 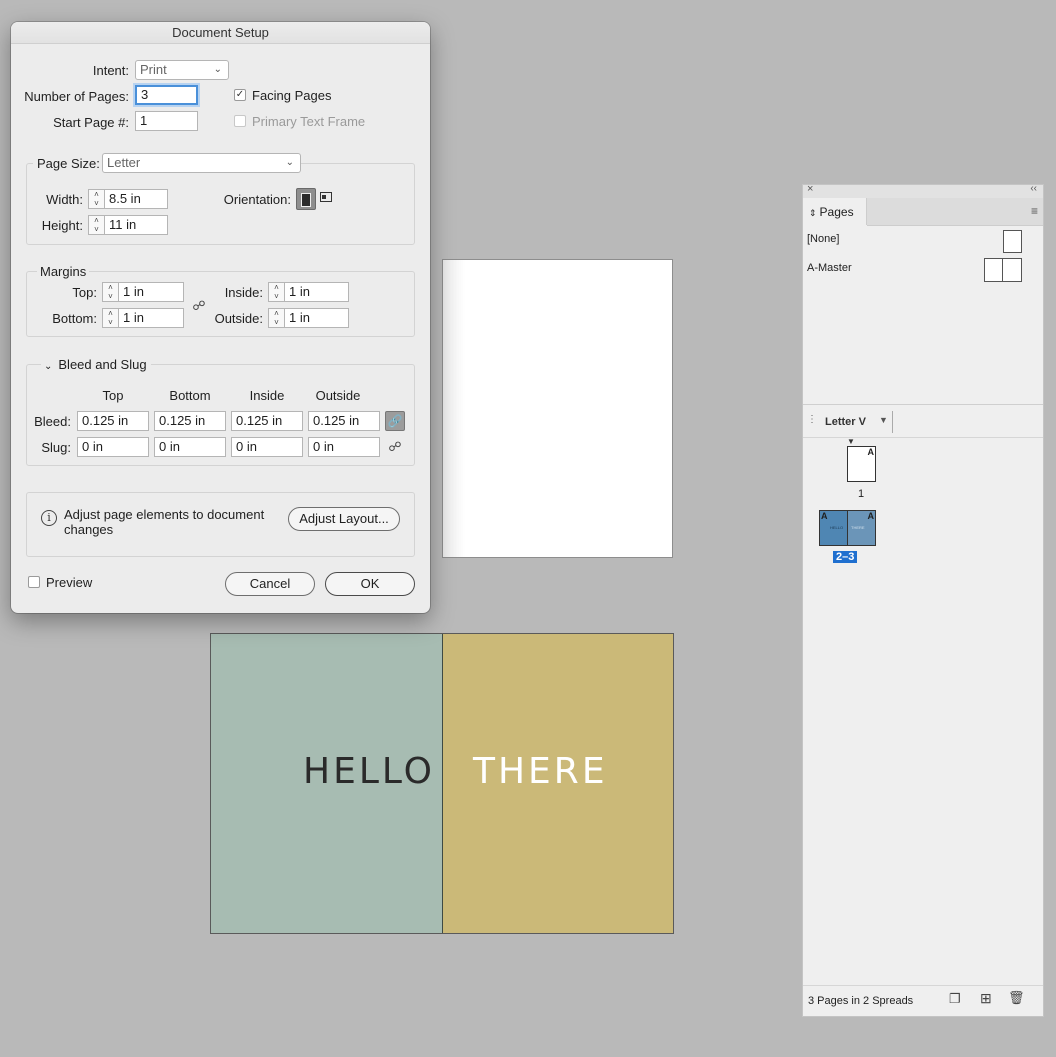 I want to click on ok-button: OK, so click(x=370, y=584).